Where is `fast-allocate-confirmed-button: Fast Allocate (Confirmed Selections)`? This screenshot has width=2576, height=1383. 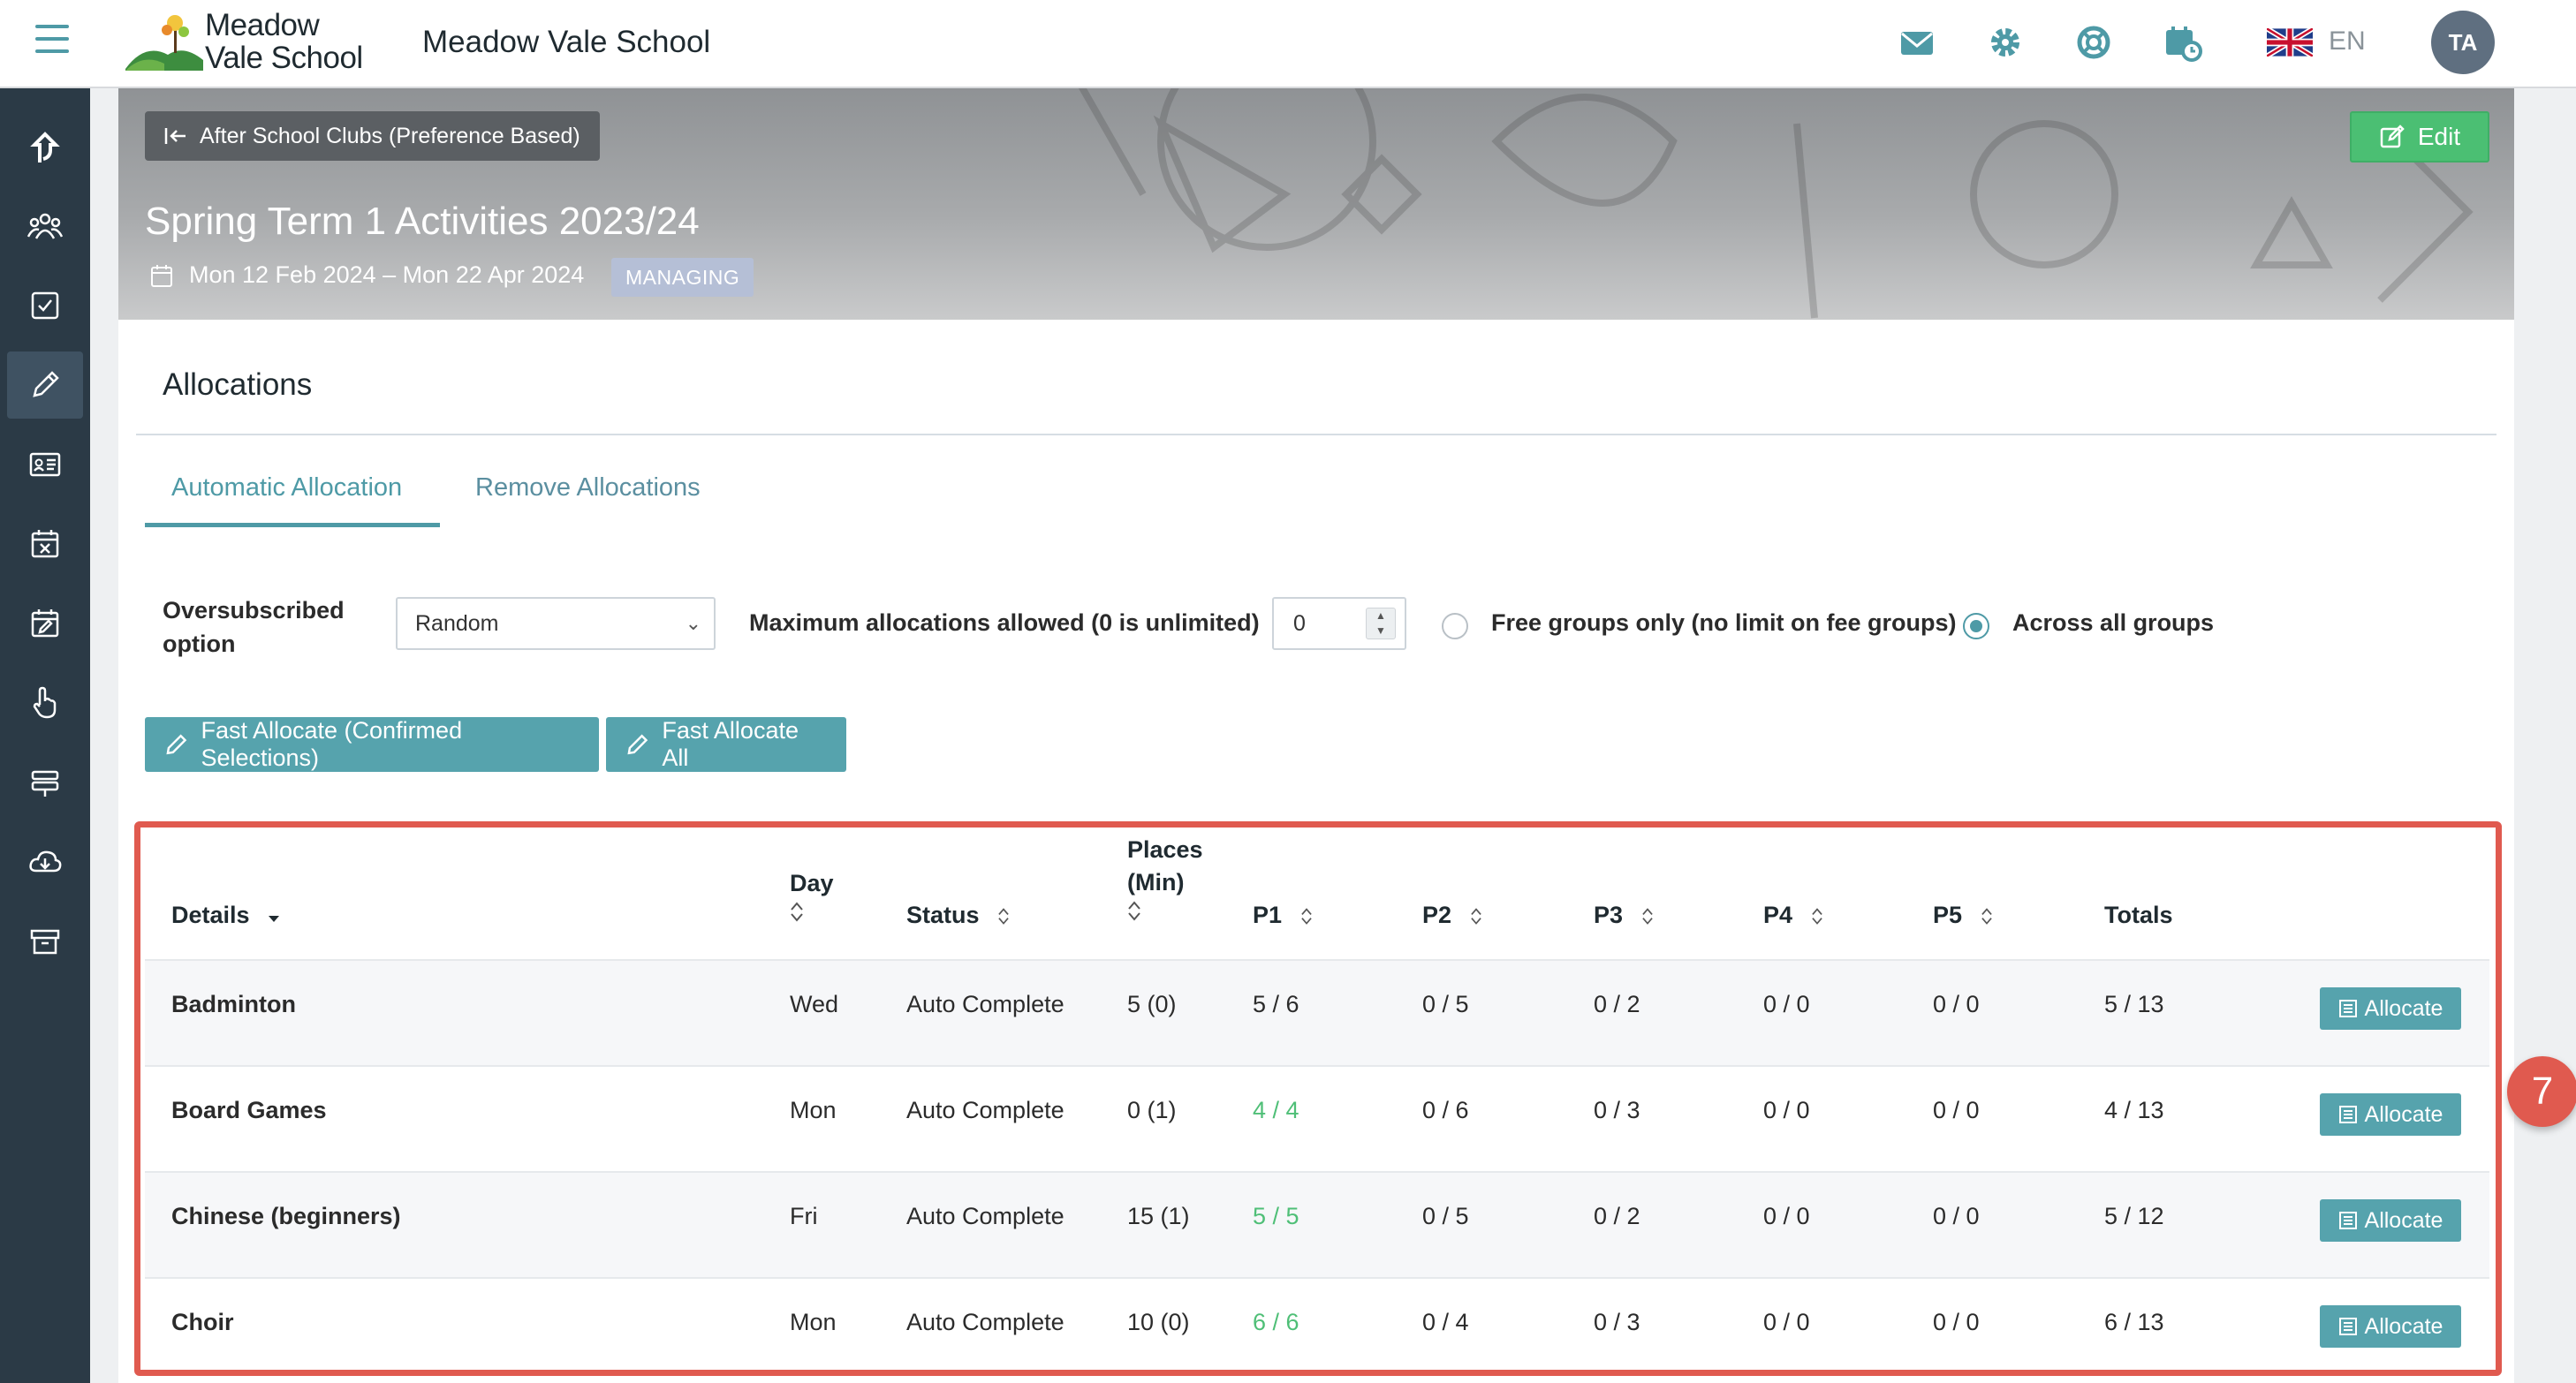 fast-allocate-confirmed-button: Fast Allocate (Confirmed Selections) is located at coordinates (372, 745).